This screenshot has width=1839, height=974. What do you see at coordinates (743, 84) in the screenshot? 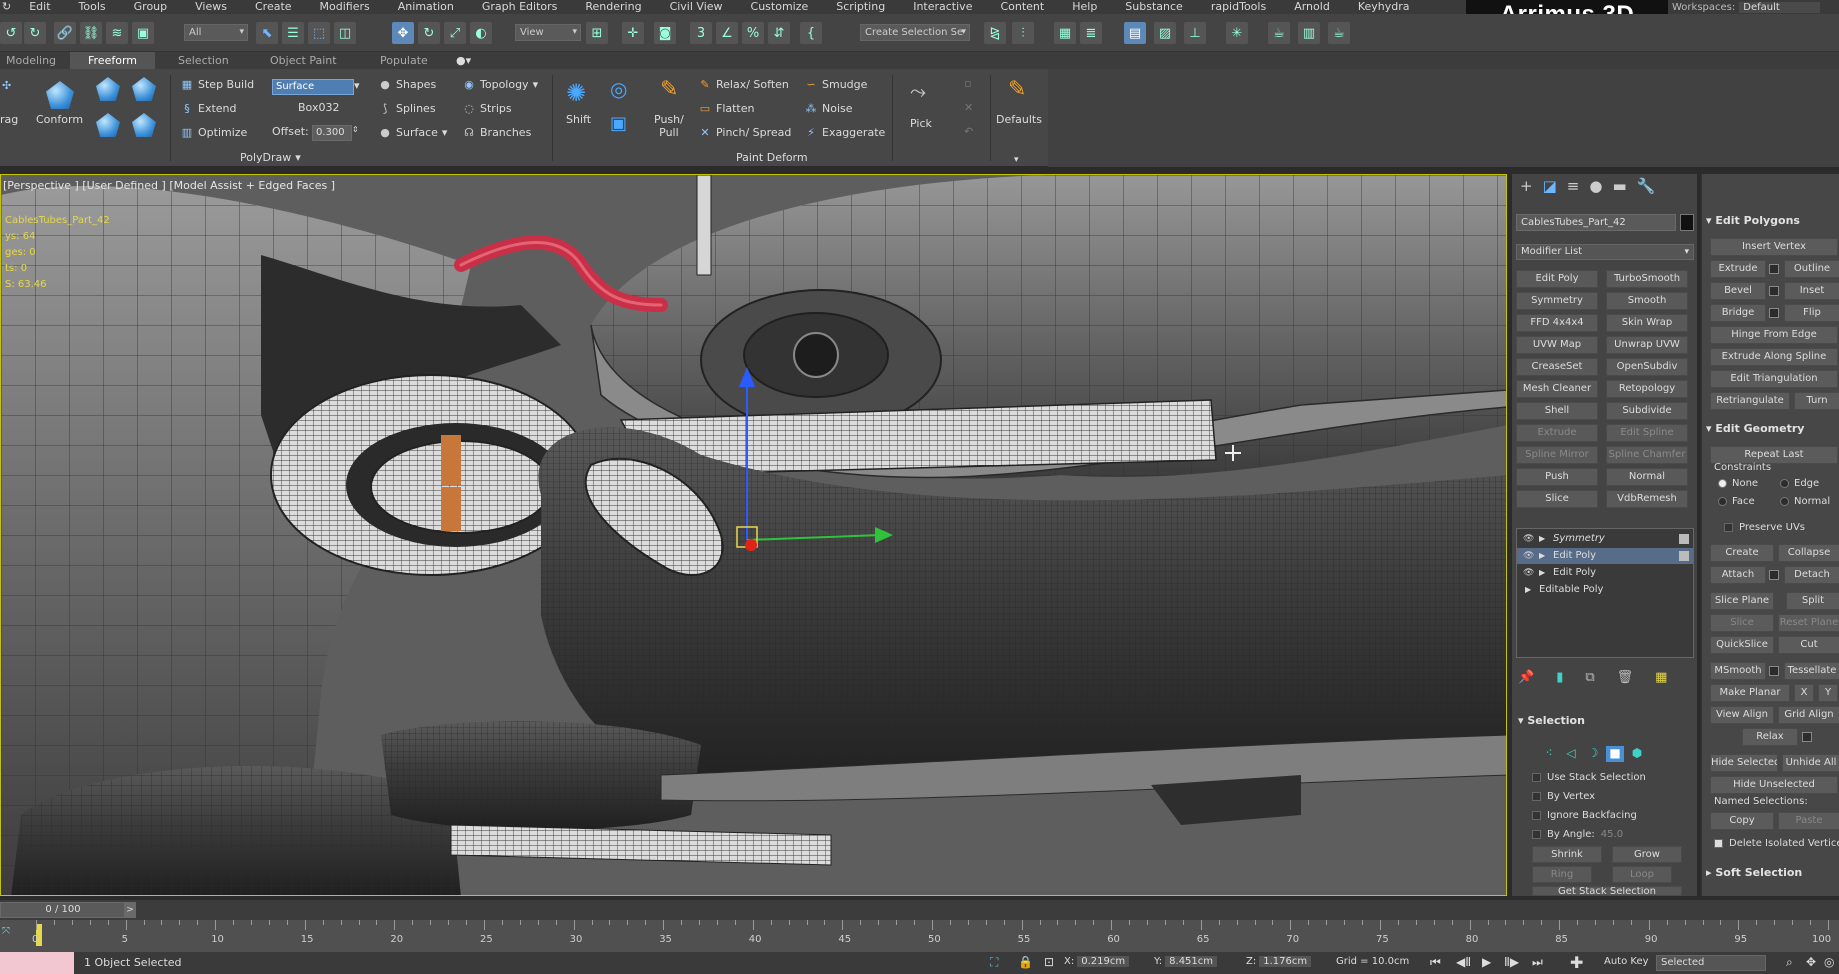
I see `relax-soften-button: ✎ Relax/ Soften` at bounding box center [743, 84].